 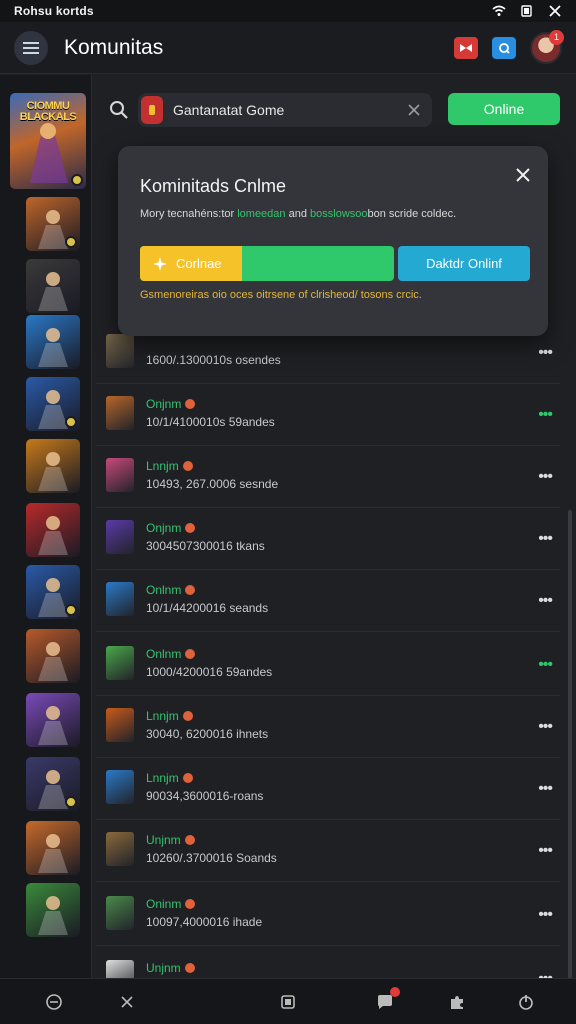 What do you see at coordinates (328, 601) in the screenshot?
I see `list-item: Onlnm 10/1/44200016 seands •••` at bounding box center [328, 601].